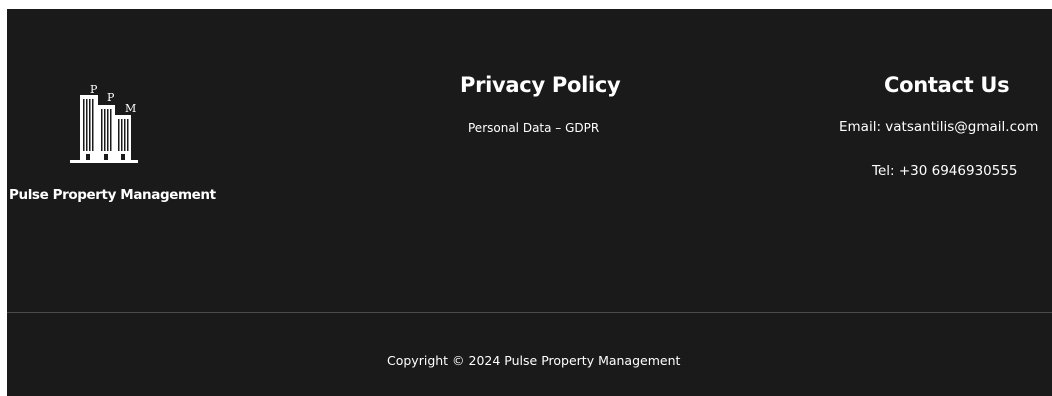 This screenshot has width=1052, height=396. I want to click on buildings-logo-icon: P P M, so click(104, 123).